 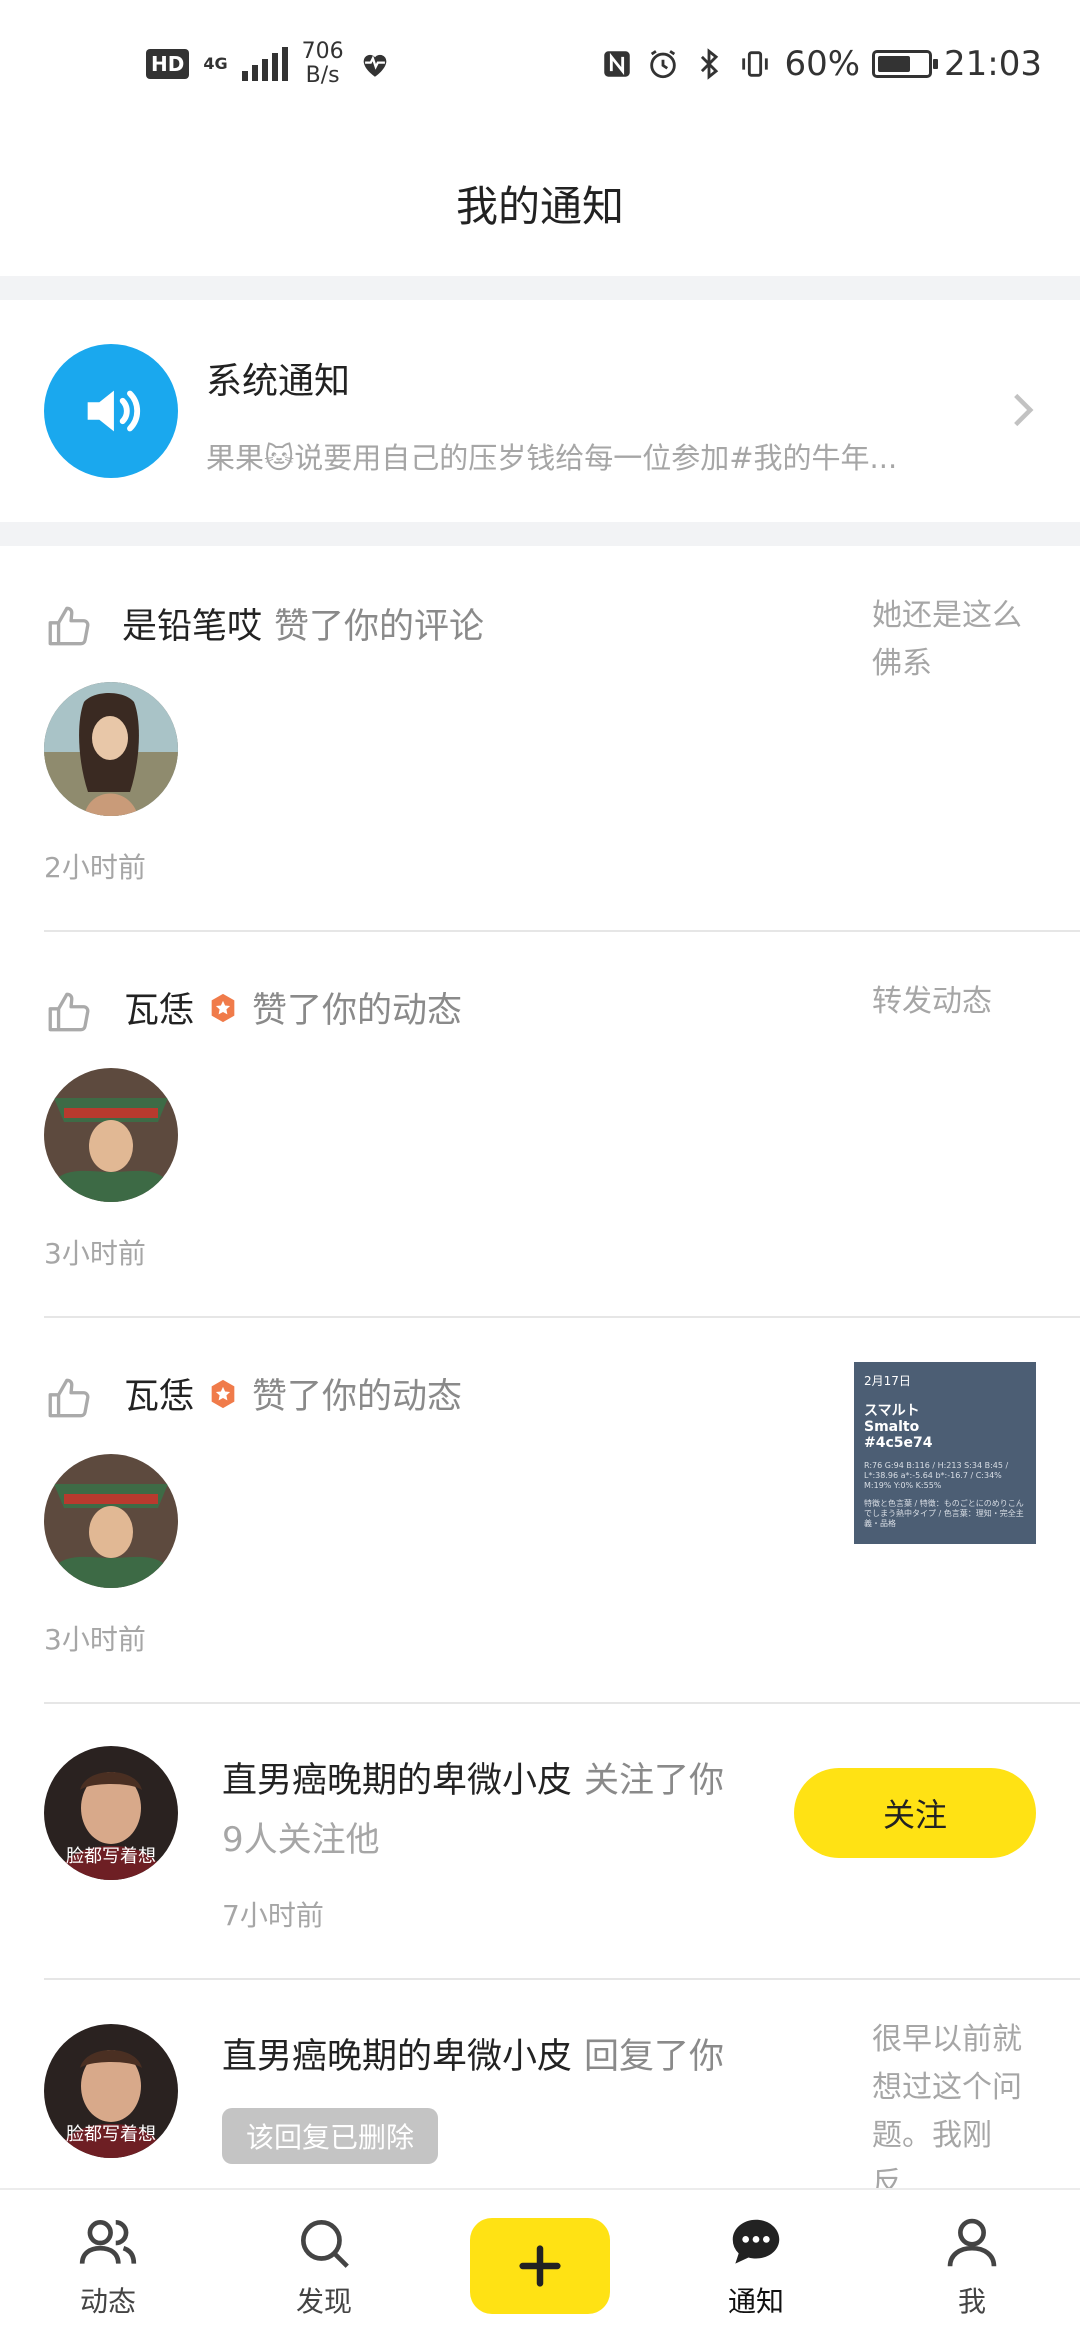 What do you see at coordinates (892, 1427) in the screenshot?
I see `thumbnail-name-en: Smalto` at bounding box center [892, 1427].